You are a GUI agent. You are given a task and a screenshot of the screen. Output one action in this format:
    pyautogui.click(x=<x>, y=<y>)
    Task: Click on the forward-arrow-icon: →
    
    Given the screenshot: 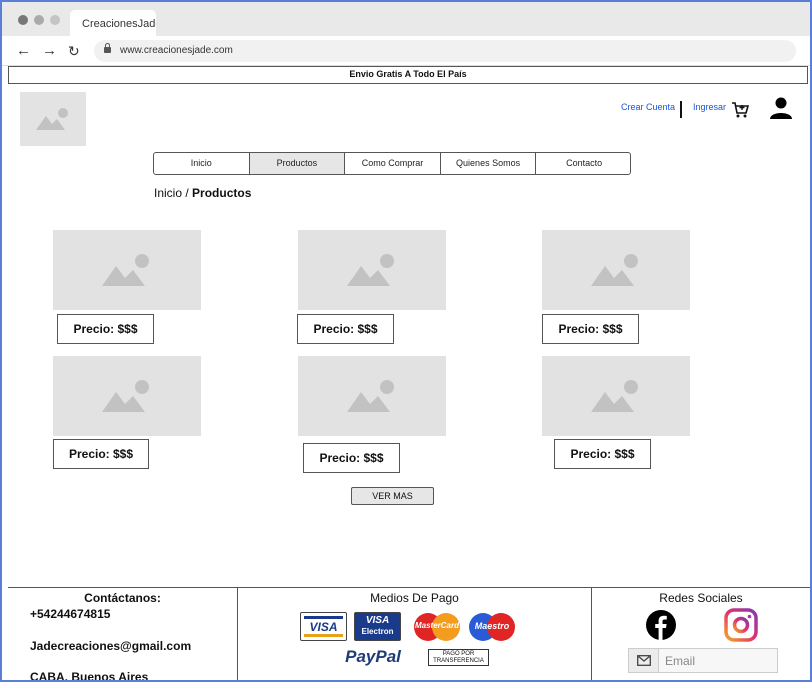 What is the action you would take?
    pyautogui.click(x=49, y=51)
    